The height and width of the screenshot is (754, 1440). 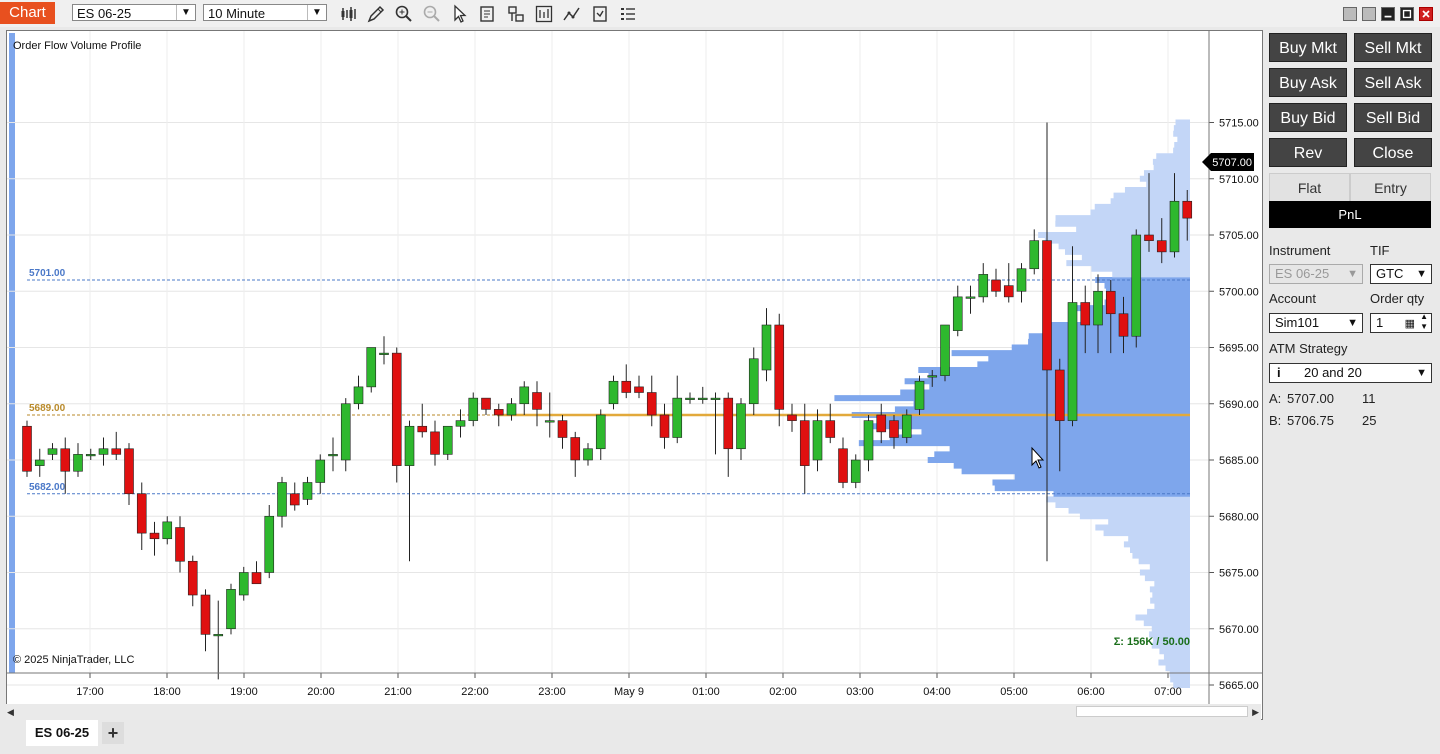 What do you see at coordinates (1369, 14) in the screenshot?
I see `window-pin-icon` at bounding box center [1369, 14].